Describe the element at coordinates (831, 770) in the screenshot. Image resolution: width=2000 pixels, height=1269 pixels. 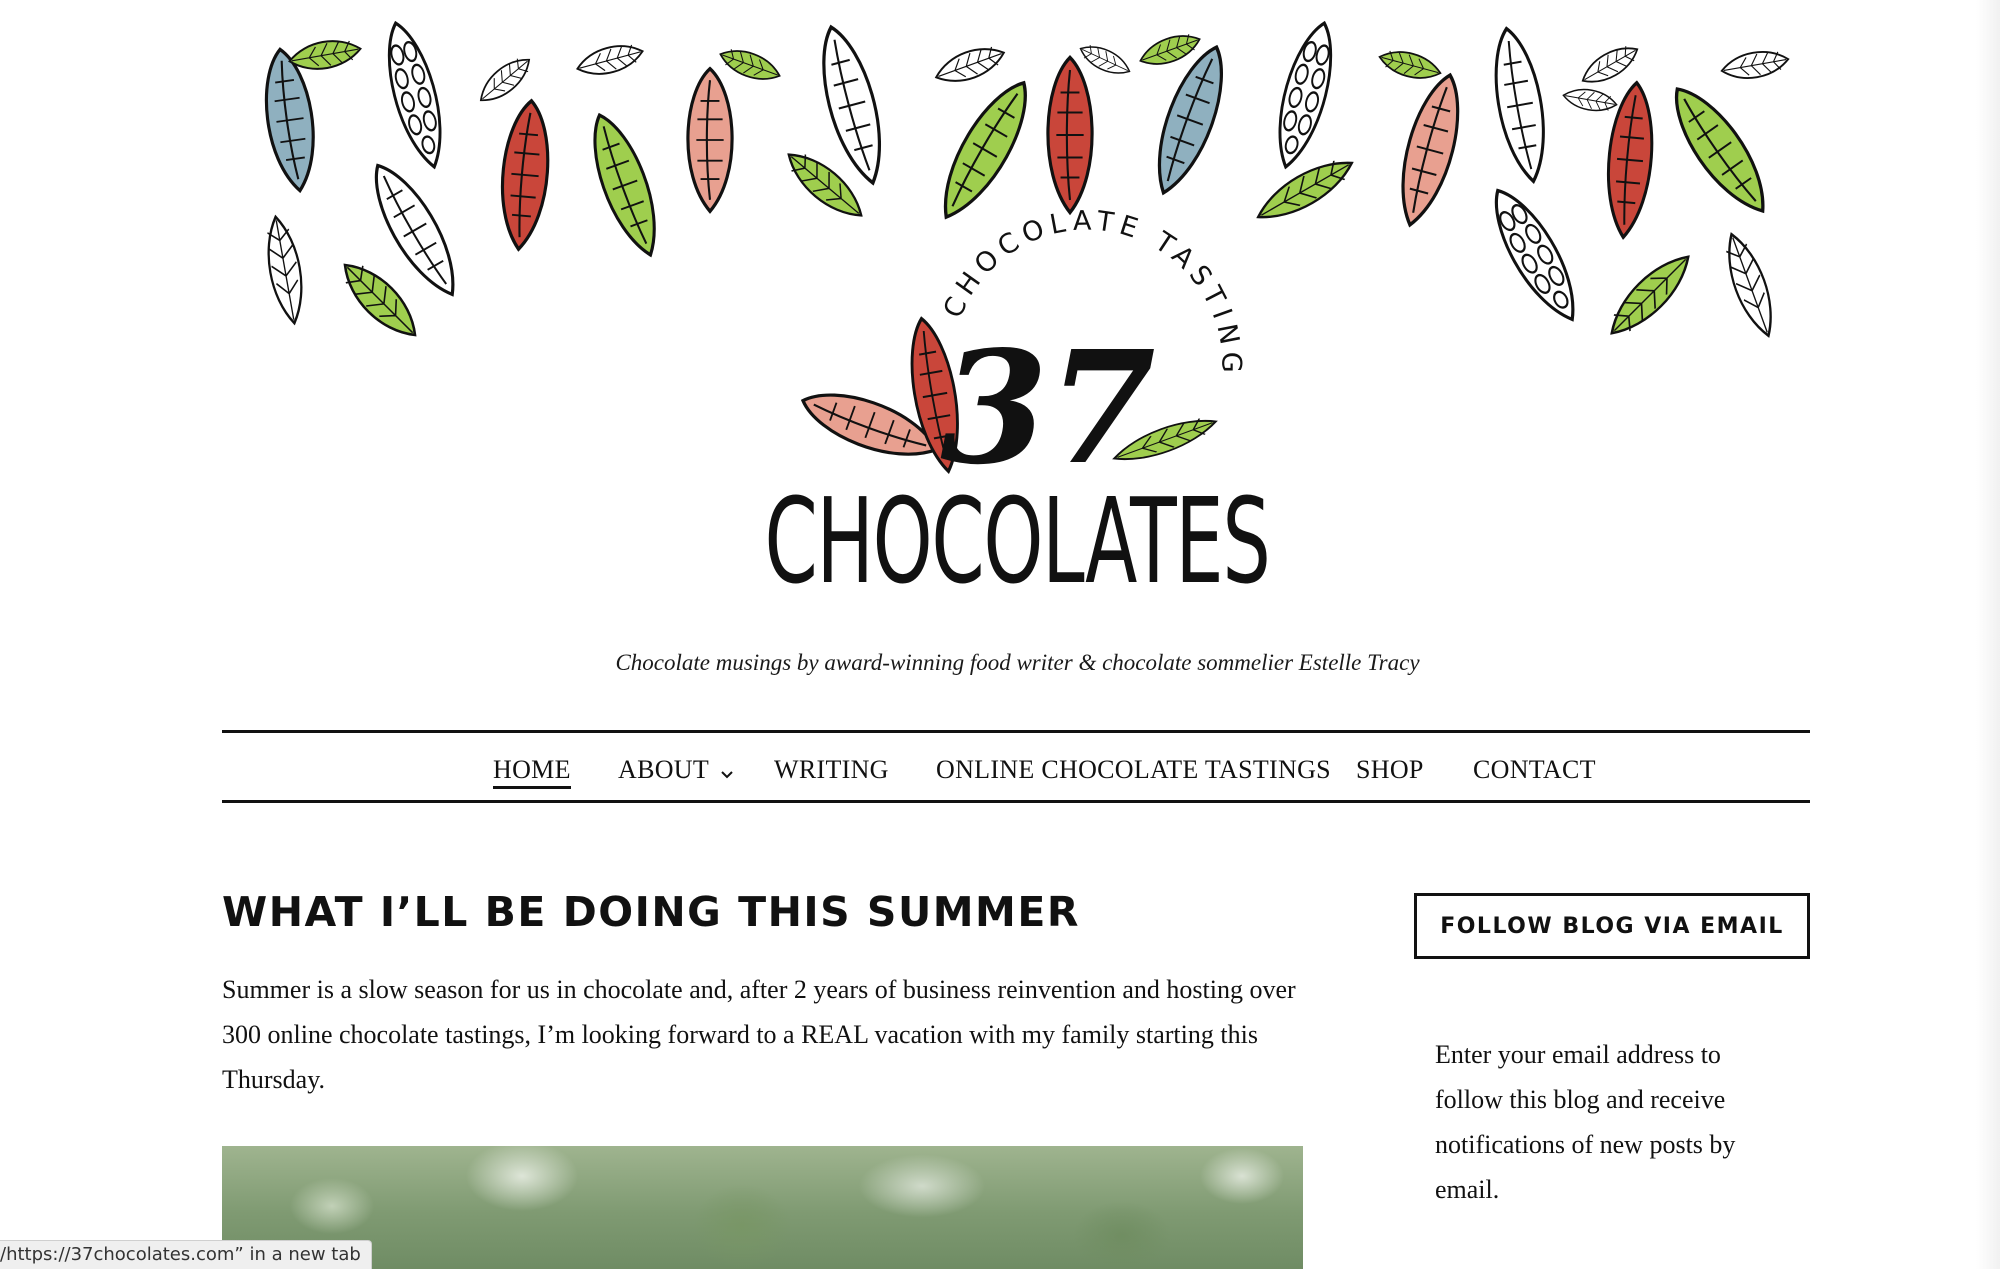
I see `nav-item-writing: WRITING` at that location.